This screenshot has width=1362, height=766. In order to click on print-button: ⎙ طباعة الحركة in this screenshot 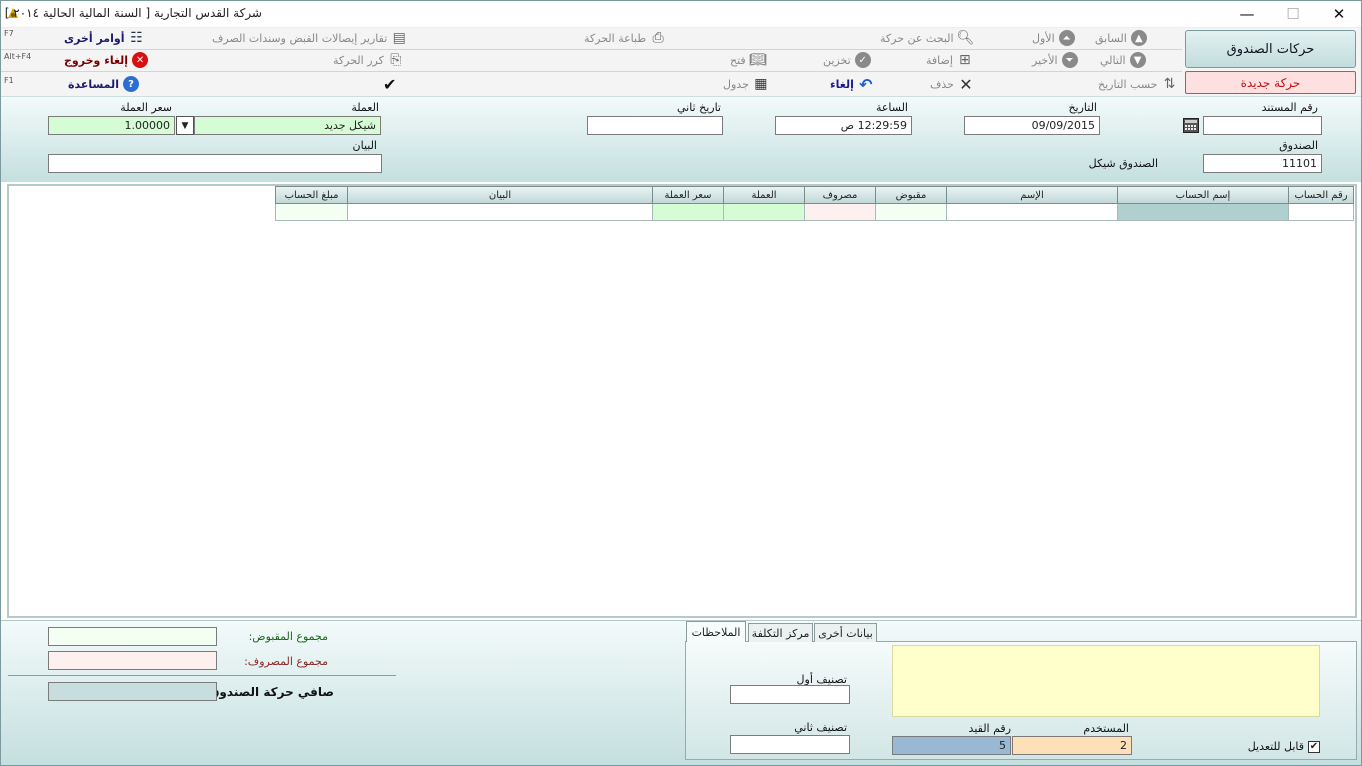, I will do `click(625, 38)`.